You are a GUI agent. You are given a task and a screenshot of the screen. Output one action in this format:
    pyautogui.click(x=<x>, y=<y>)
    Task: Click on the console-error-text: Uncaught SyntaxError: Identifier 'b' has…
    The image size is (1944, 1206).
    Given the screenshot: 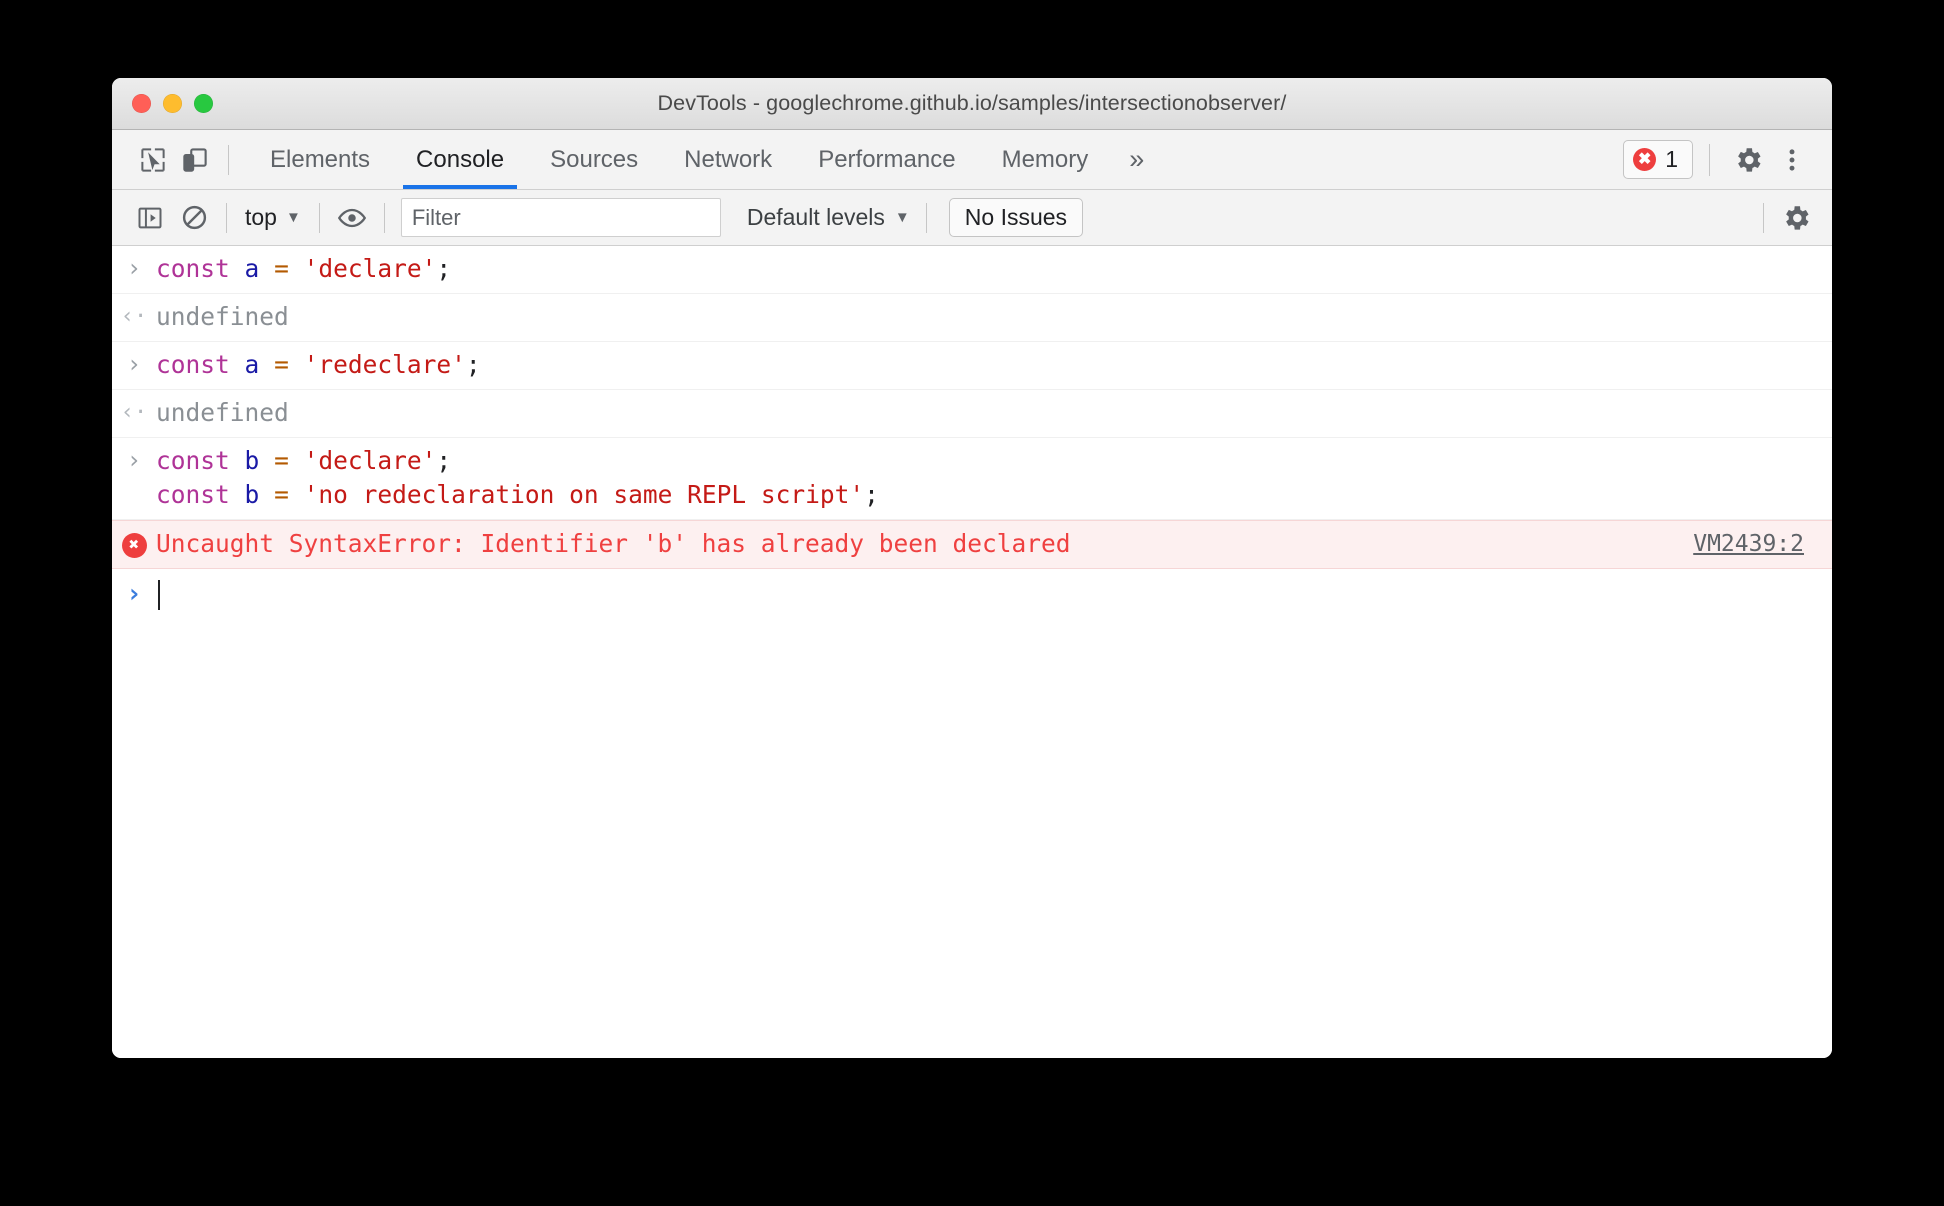 What is the action you would take?
    pyautogui.click(x=613, y=543)
    